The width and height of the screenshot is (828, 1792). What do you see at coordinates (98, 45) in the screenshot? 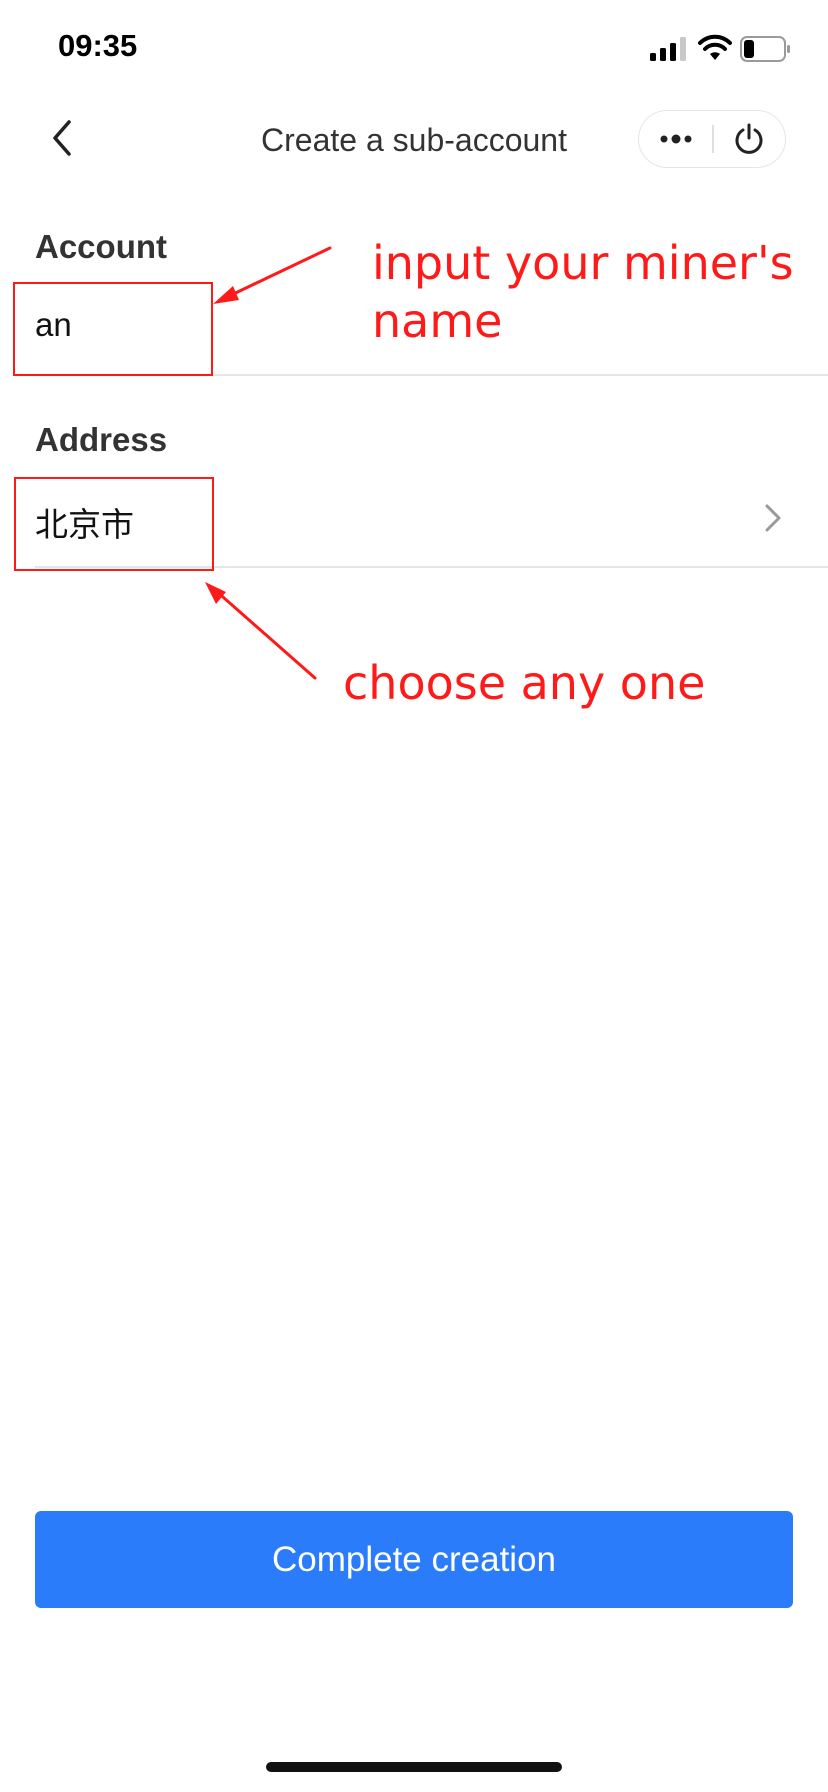
I see `status-time: 09:35` at bounding box center [98, 45].